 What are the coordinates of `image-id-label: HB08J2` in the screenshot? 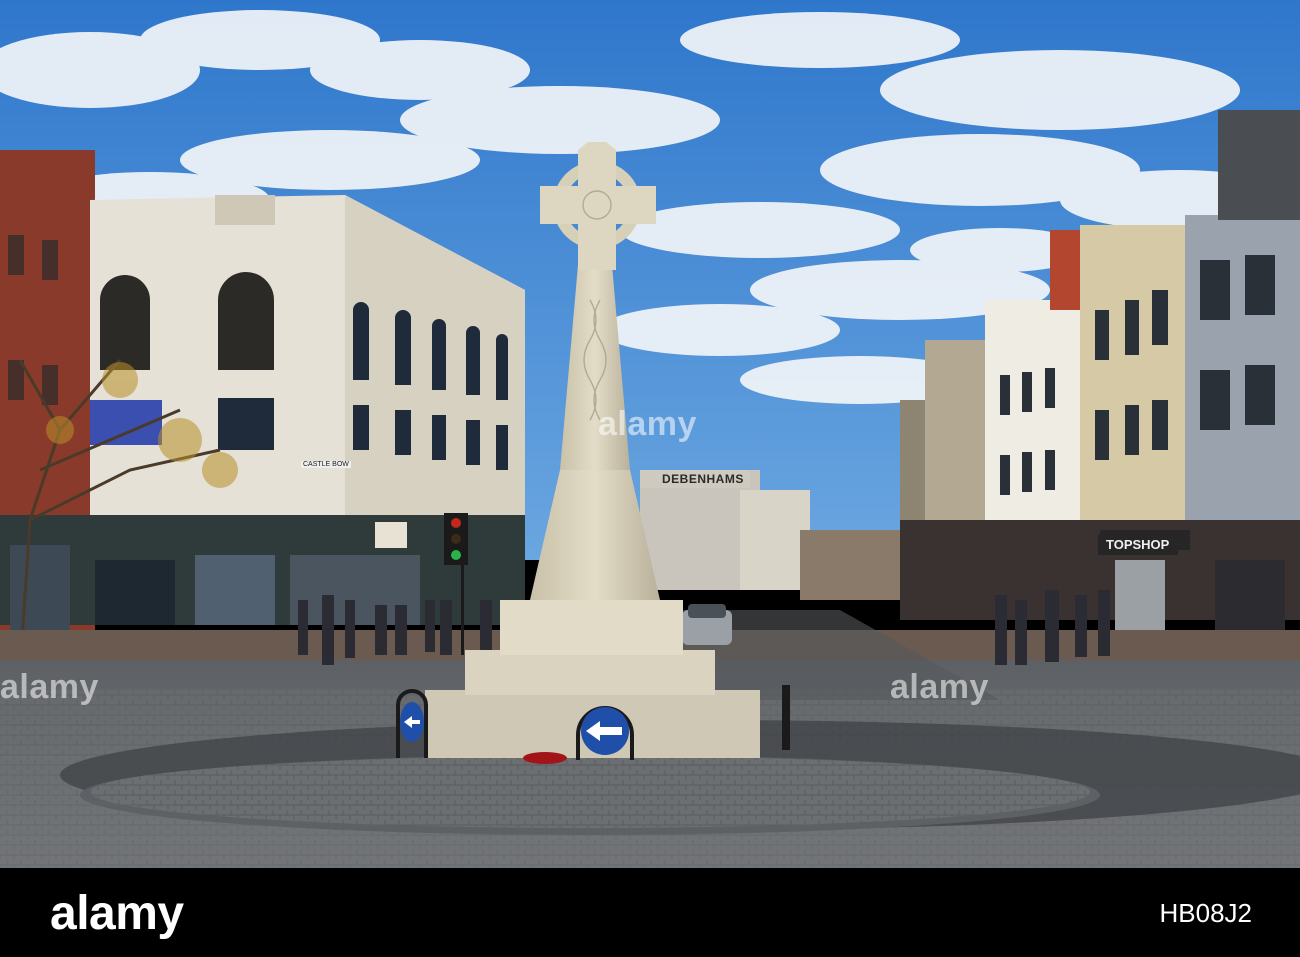 It's located at (1206, 913).